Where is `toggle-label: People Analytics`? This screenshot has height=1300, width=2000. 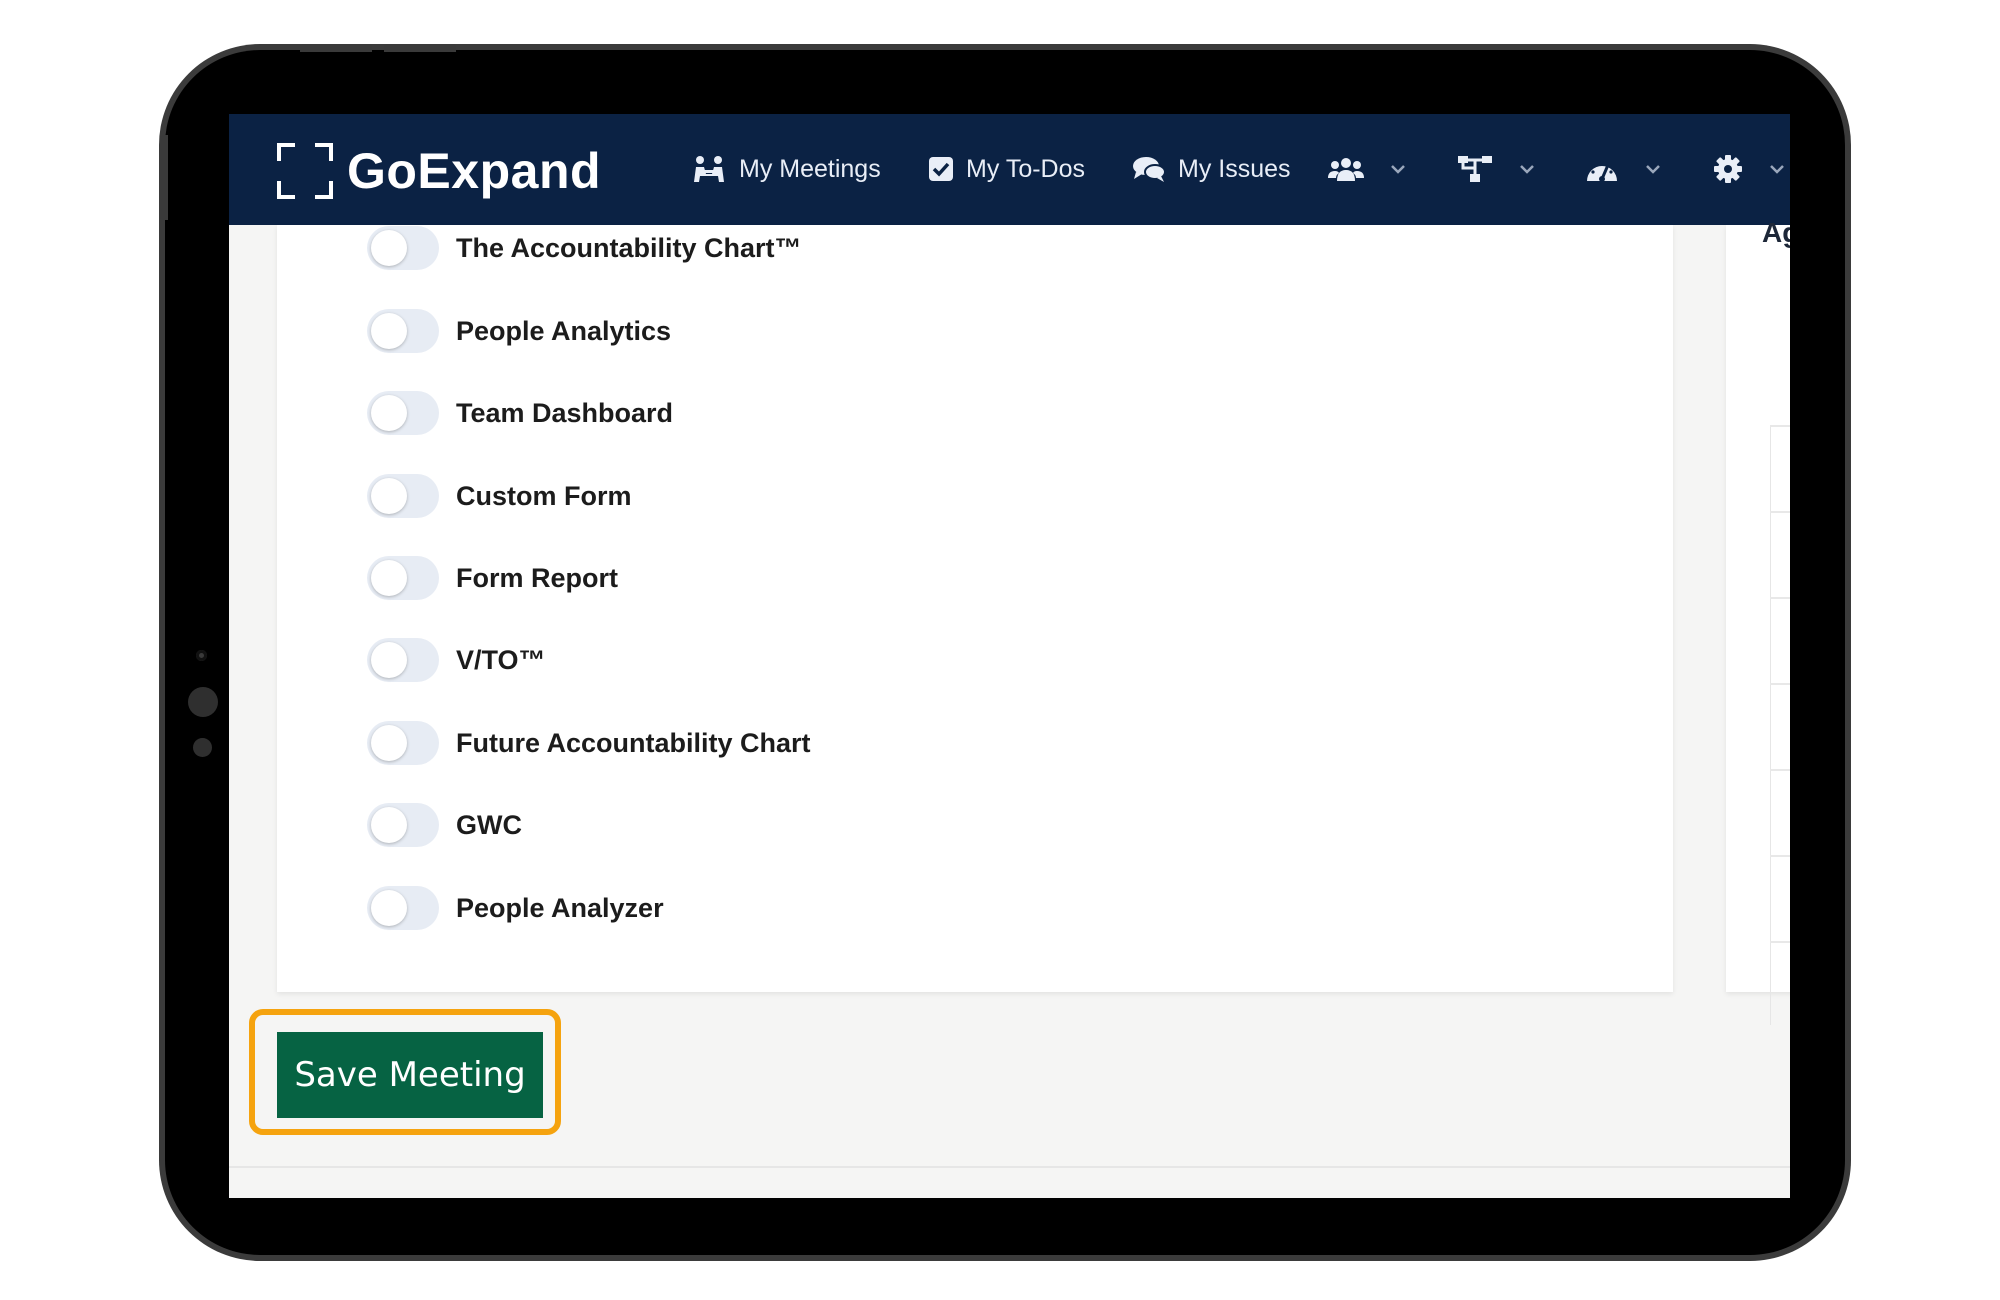 toggle-label: People Analytics is located at coordinates (564, 330).